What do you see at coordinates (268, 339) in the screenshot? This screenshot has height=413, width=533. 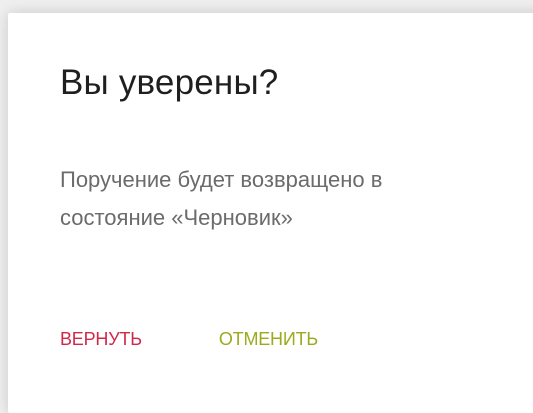 I see `cancel-button: ОТМЕНИТЬ` at bounding box center [268, 339].